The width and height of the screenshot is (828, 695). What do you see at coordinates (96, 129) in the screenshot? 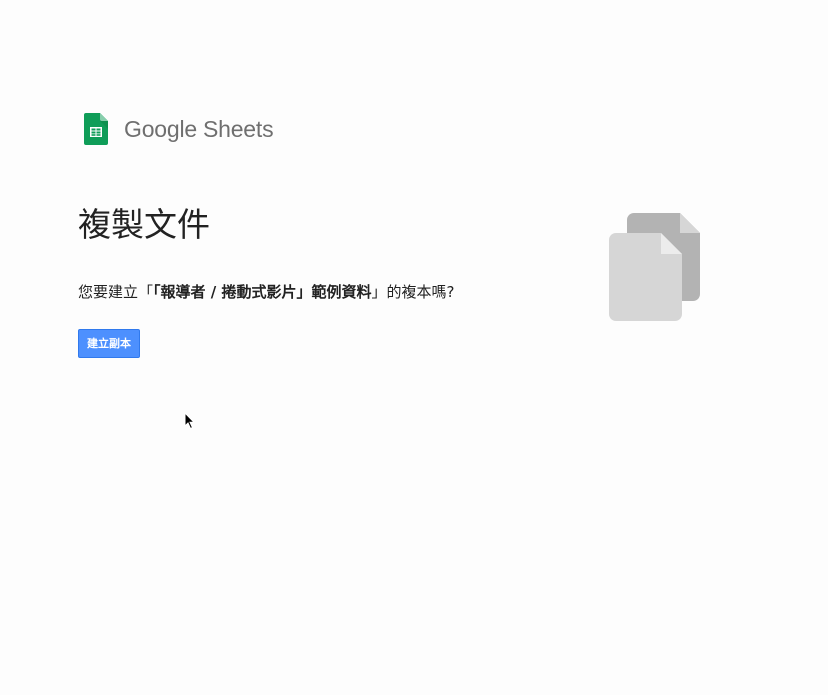
I see `google-sheets-icon` at bounding box center [96, 129].